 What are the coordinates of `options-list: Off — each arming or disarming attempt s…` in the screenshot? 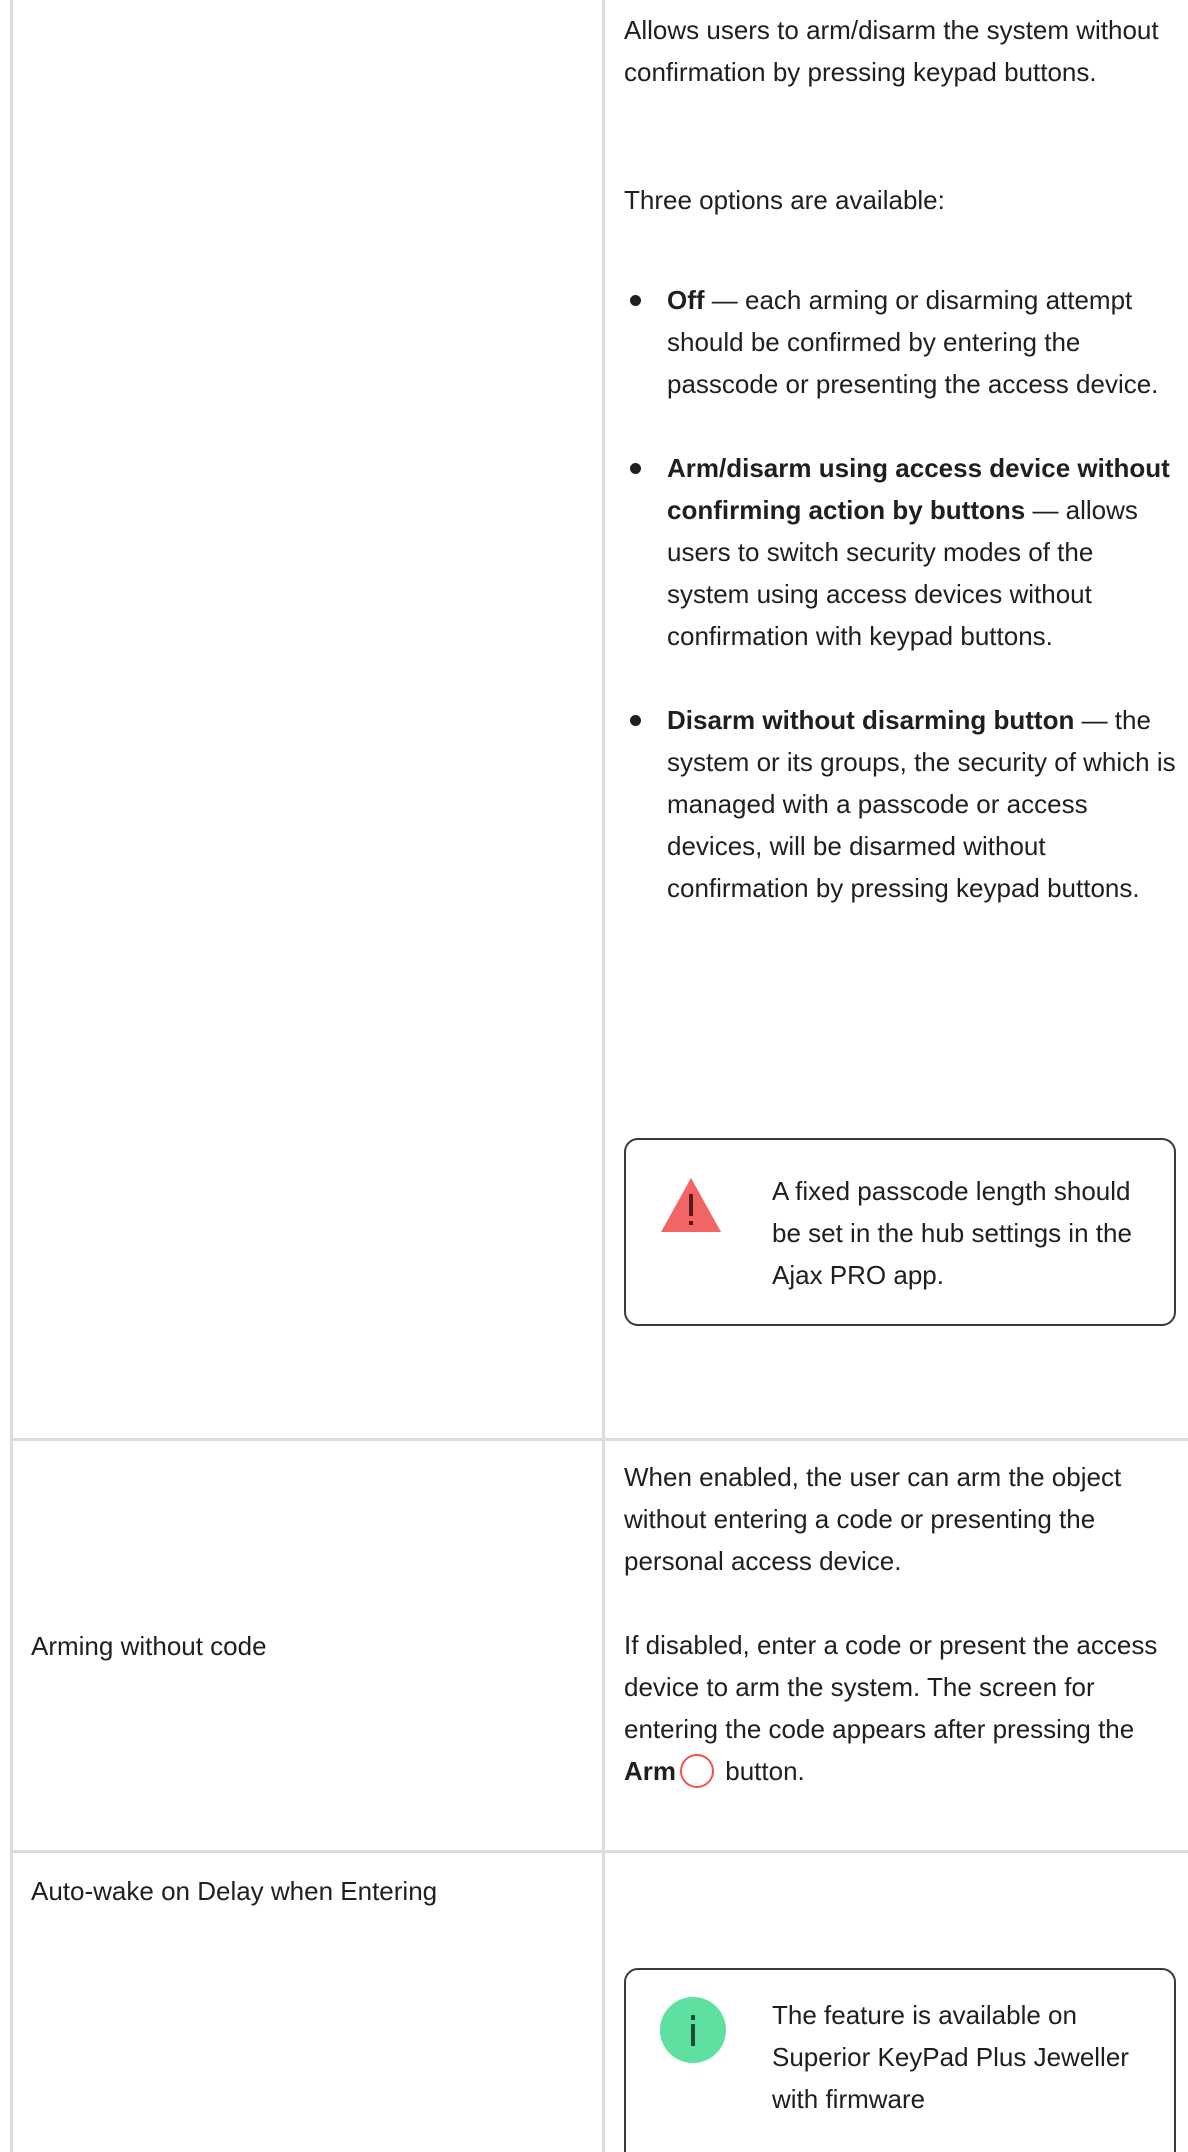 It's located at (901, 615).